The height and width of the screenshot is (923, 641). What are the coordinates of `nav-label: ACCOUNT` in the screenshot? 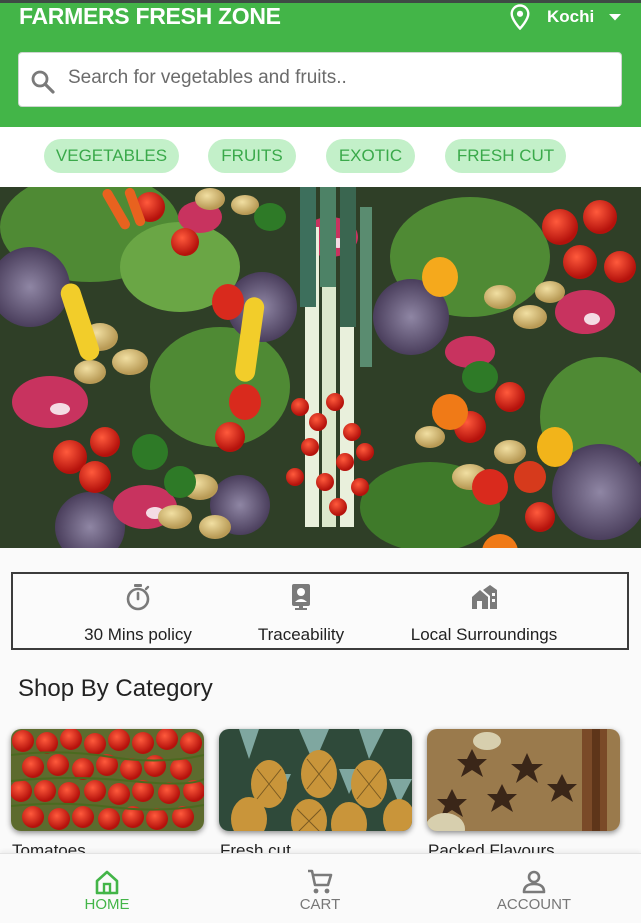 It's located at (534, 904).